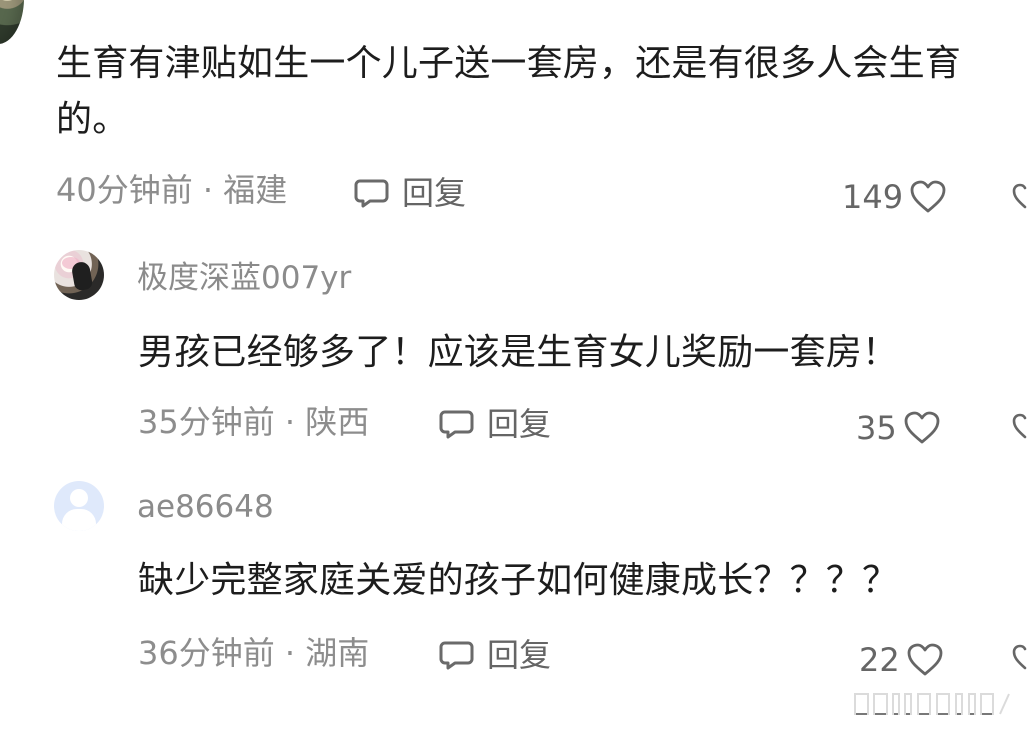 The height and width of the screenshot is (735, 1035). I want to click on comment-meta: 36分钟前 · 湖南, so click(254, 653).